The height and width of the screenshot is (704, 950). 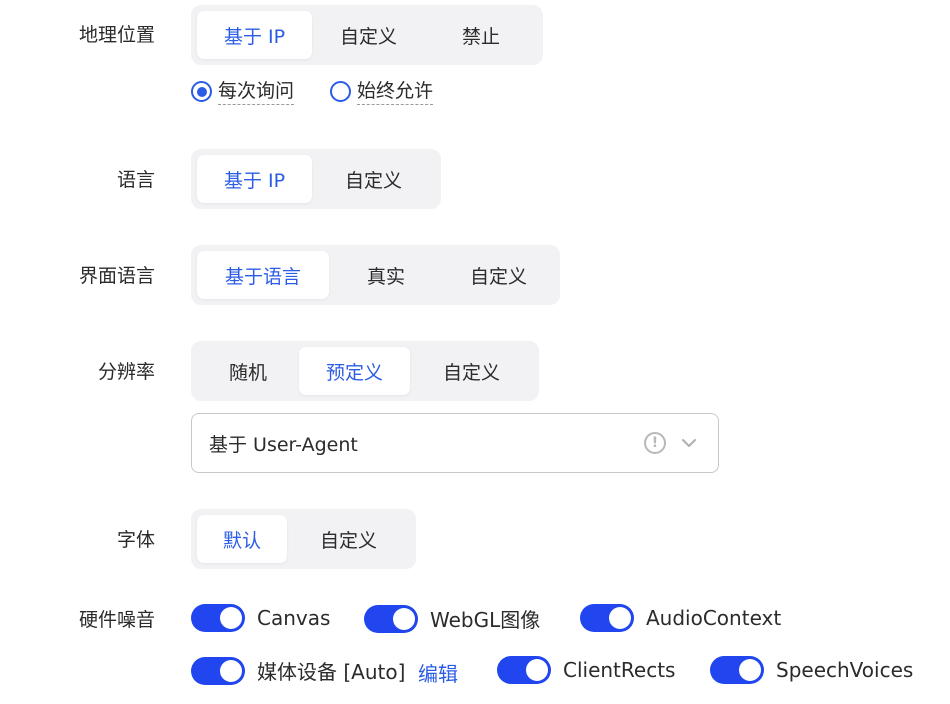 I want to click on toggle-speechvoices: SpeechVoices, so click(x=811, y=670).